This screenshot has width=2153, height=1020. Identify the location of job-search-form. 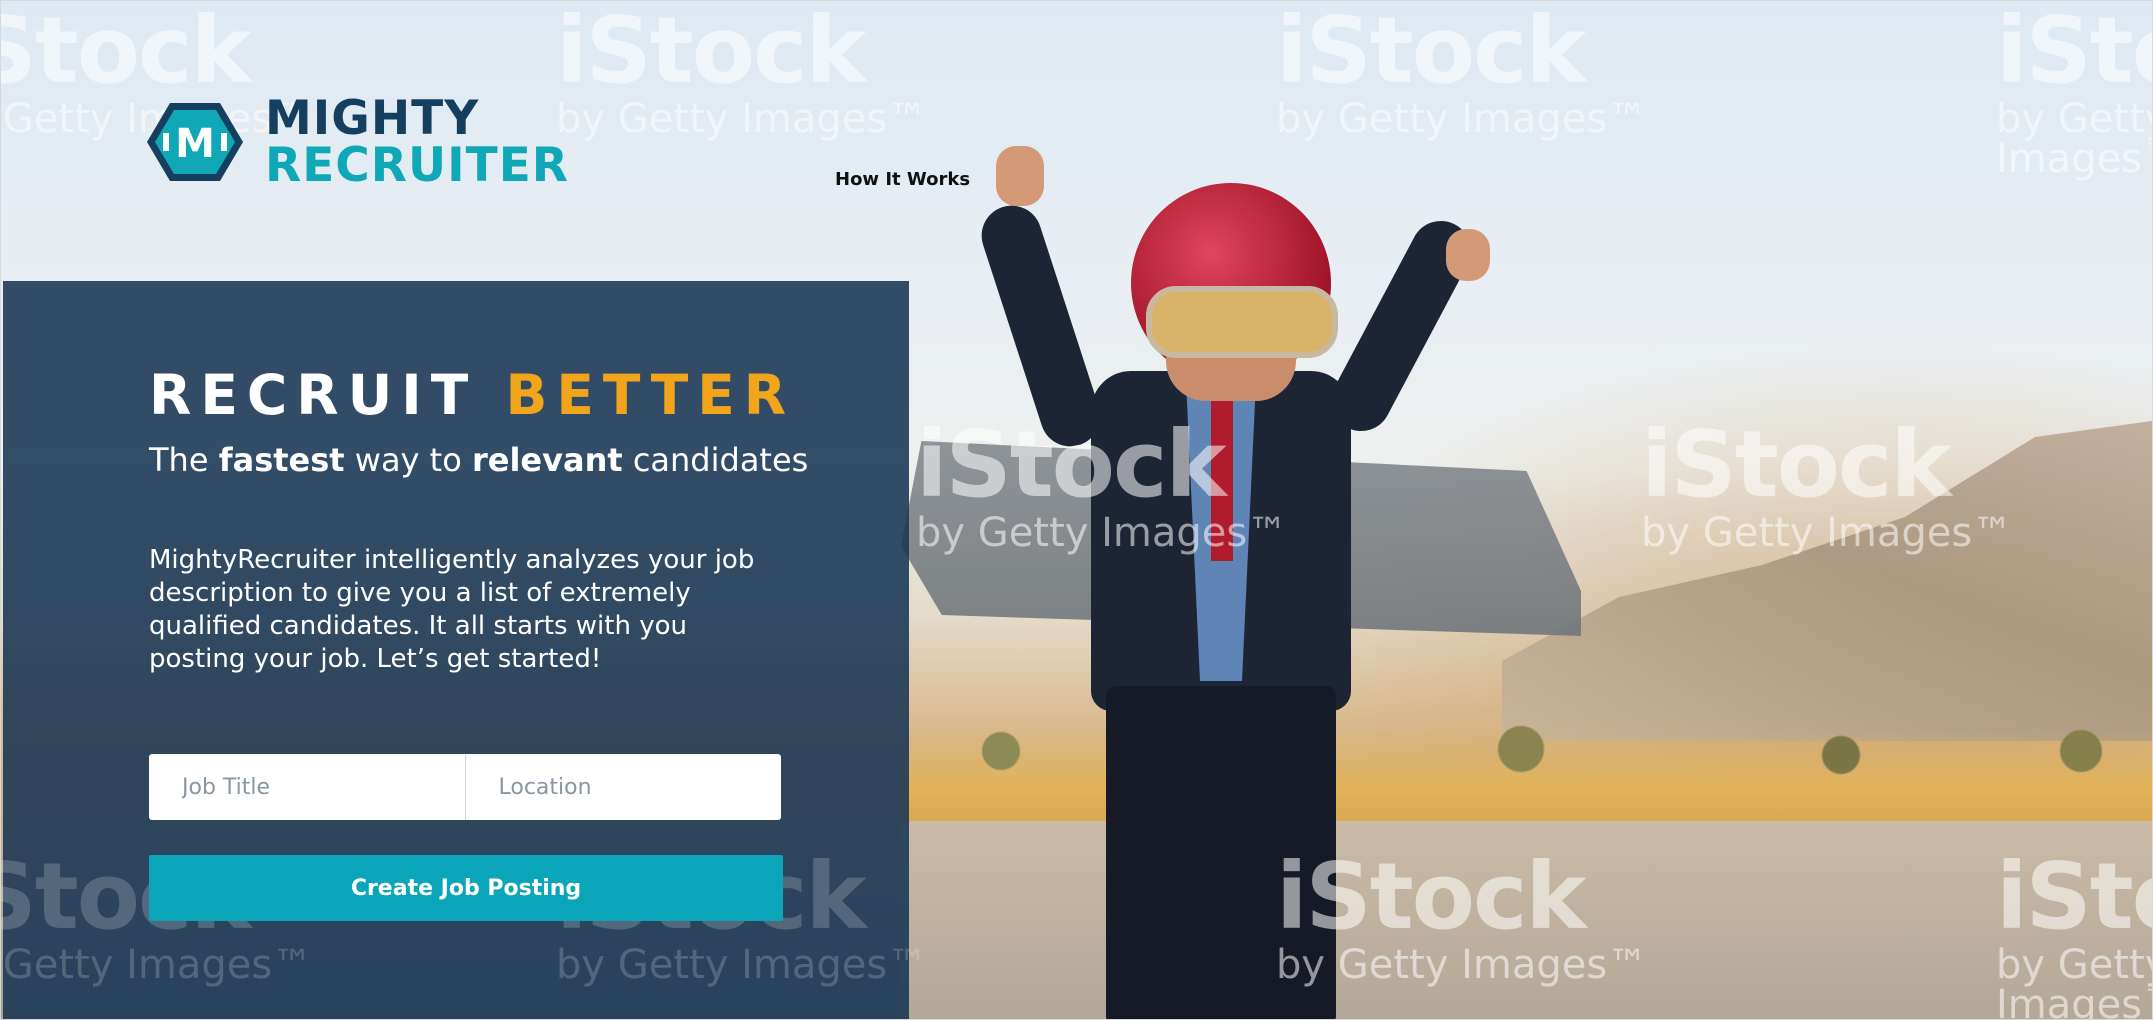
(465, 787).